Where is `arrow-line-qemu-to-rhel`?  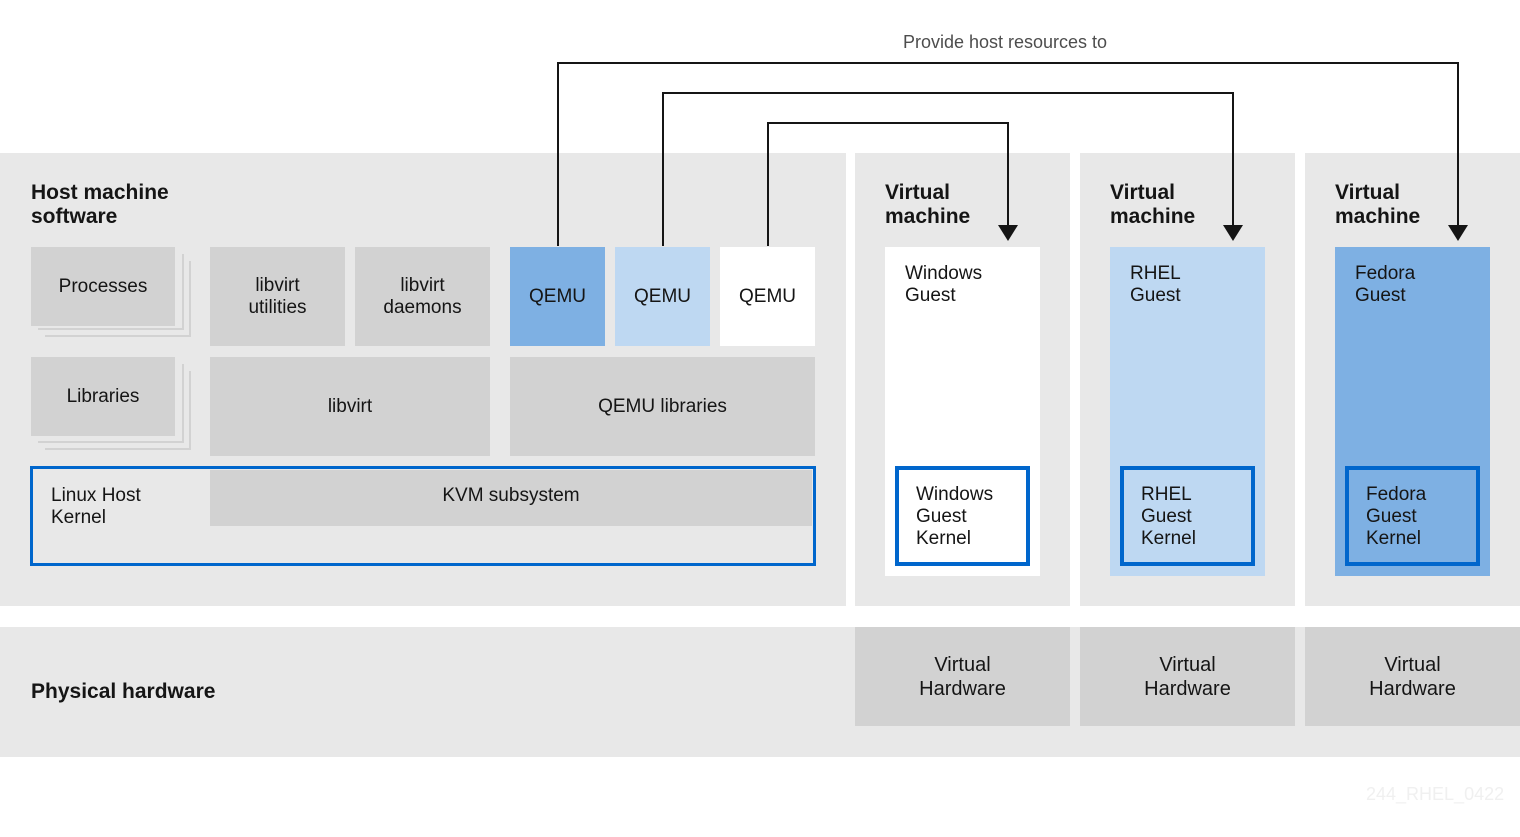
arrow-line-qemu-to-rhel is located at coordinates (948, 169).